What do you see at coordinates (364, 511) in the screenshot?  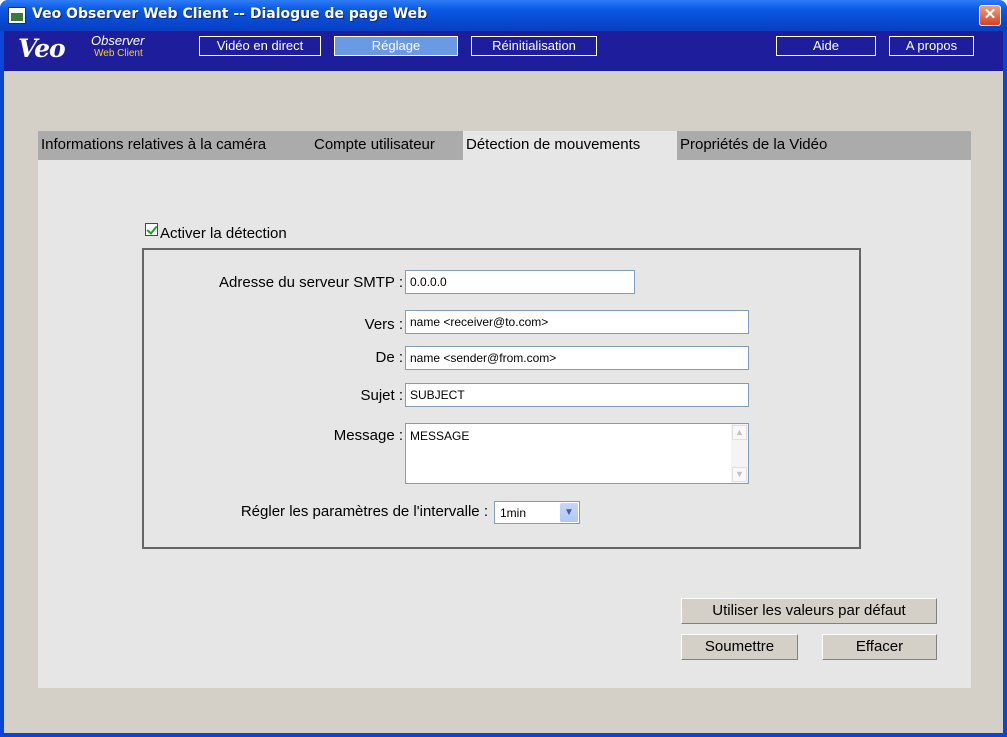 I see `interval-label: Régler les paramètres de l'intervalle :` at bounding box center [364, 511].